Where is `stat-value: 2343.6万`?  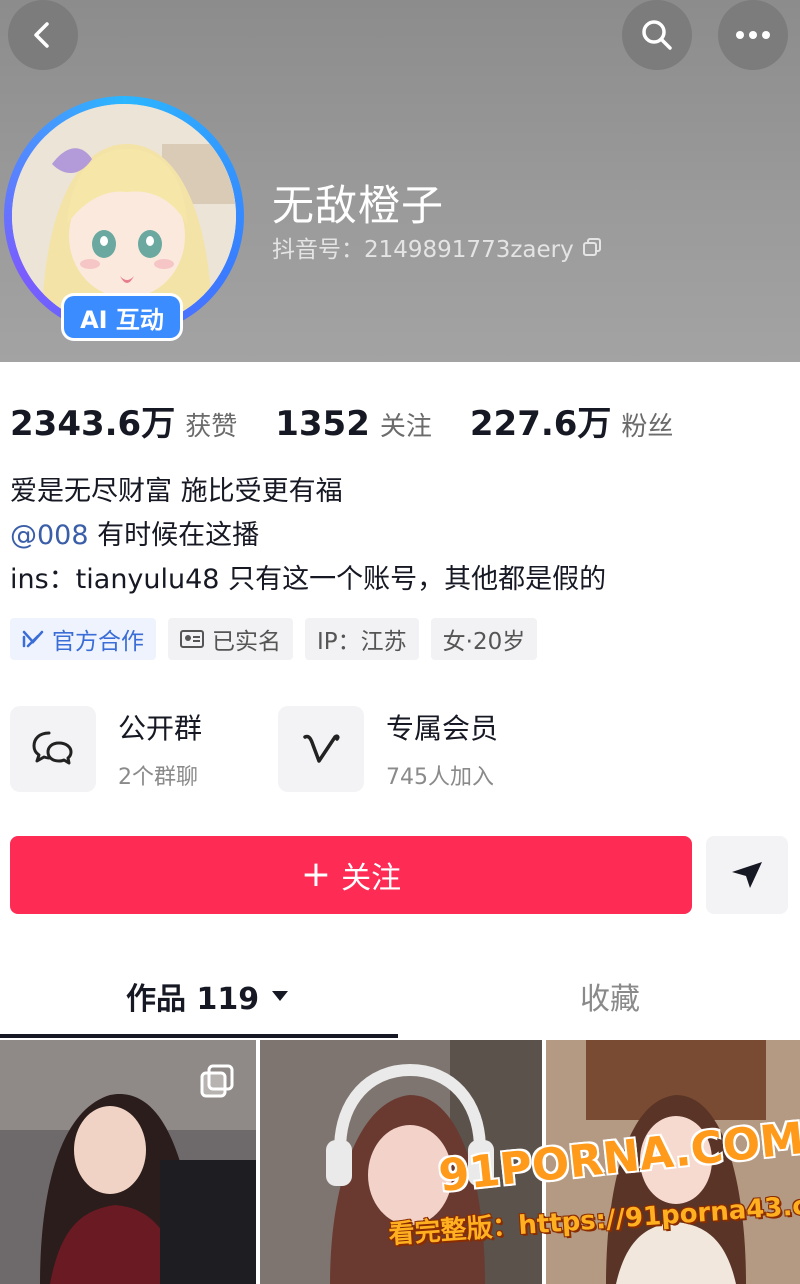
stat-value: 2343.6万 is located at coordinates (93, 424).